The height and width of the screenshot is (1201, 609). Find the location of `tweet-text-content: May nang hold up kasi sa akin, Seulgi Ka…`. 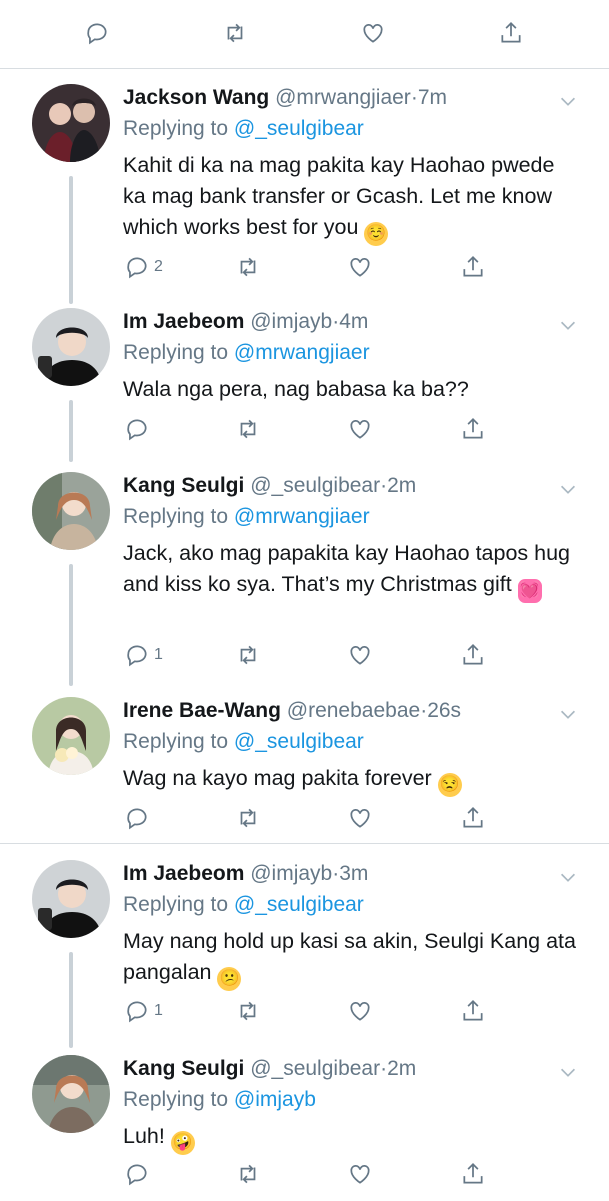

tweet-text-content: May nang hold up kasi sa akin, Seulgi Ka… is located at coordinates (349, 956).